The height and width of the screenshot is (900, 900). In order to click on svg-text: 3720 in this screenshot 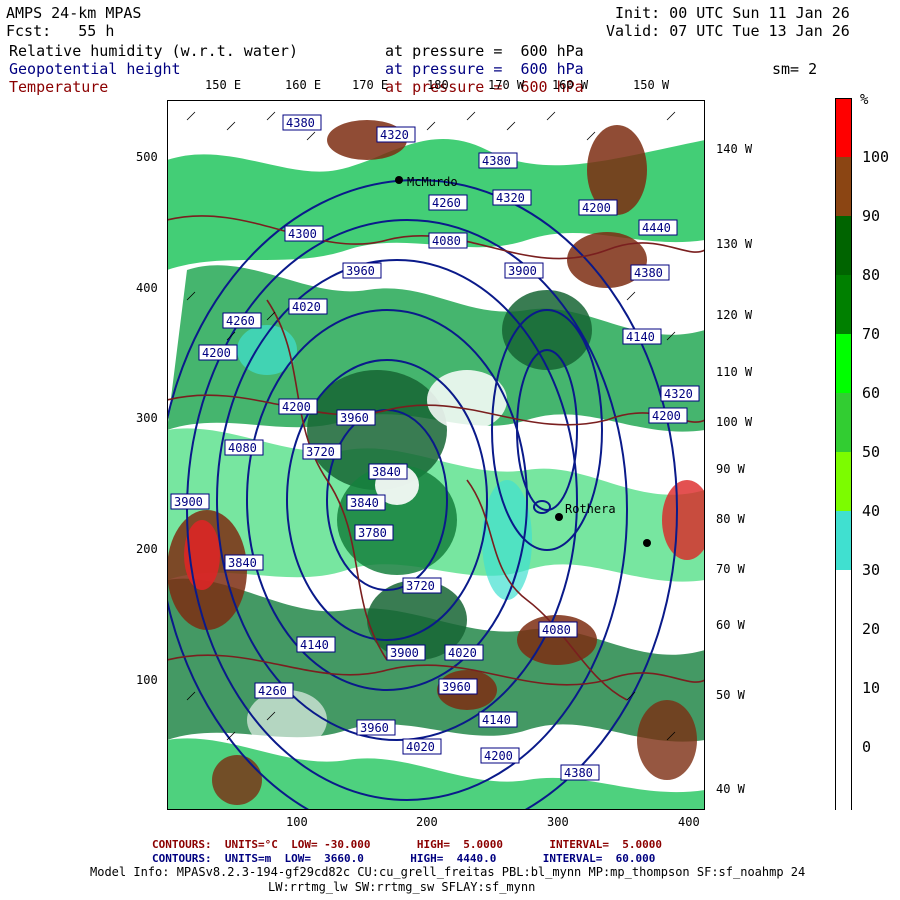, I will do `click(320, 452)`.